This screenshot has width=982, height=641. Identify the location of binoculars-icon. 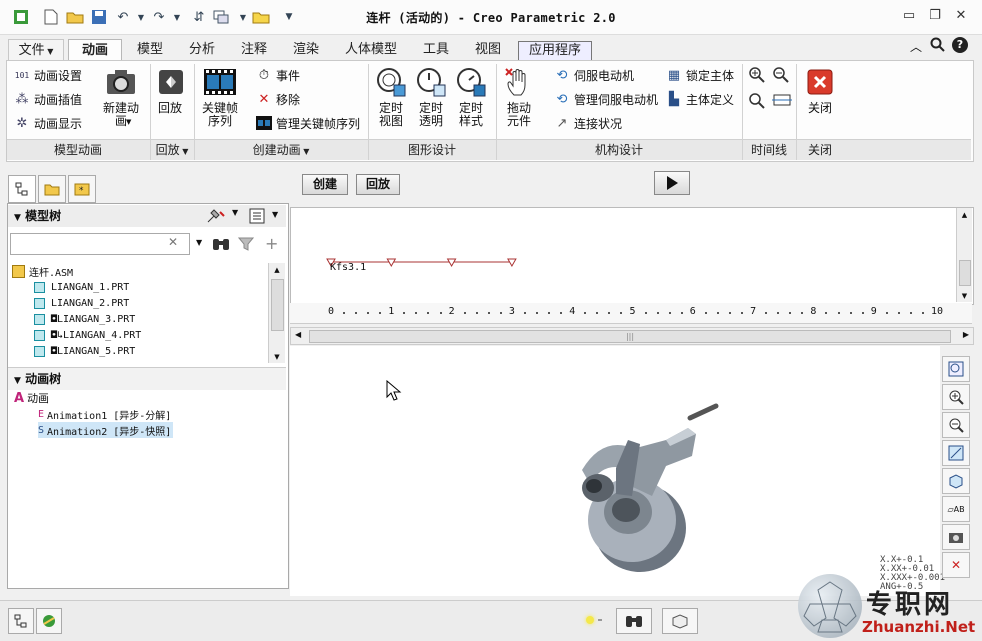
(221, 245).